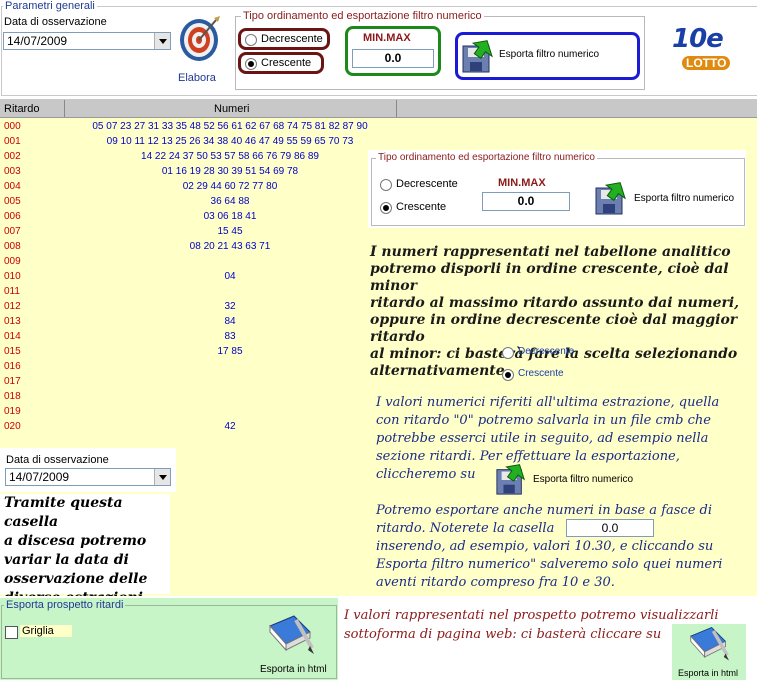 This screenshot has height=682, width=757. What do you see at coordinates (708, 673) in the screenshot?
I see `note4-export-html-label: Esporta in html` at bounding box center [708, 673].